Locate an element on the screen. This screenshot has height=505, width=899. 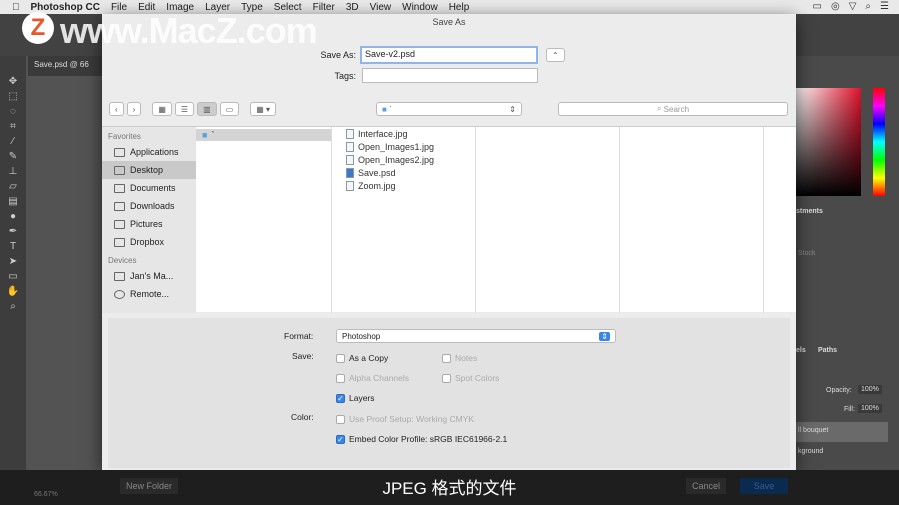
hue-slider is located at coordinates (879, 142).